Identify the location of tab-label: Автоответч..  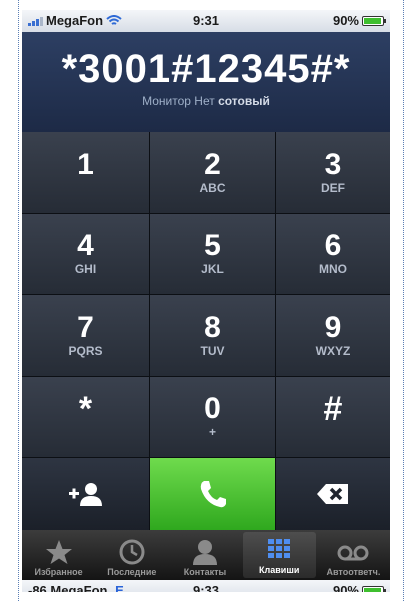
(353, 572).